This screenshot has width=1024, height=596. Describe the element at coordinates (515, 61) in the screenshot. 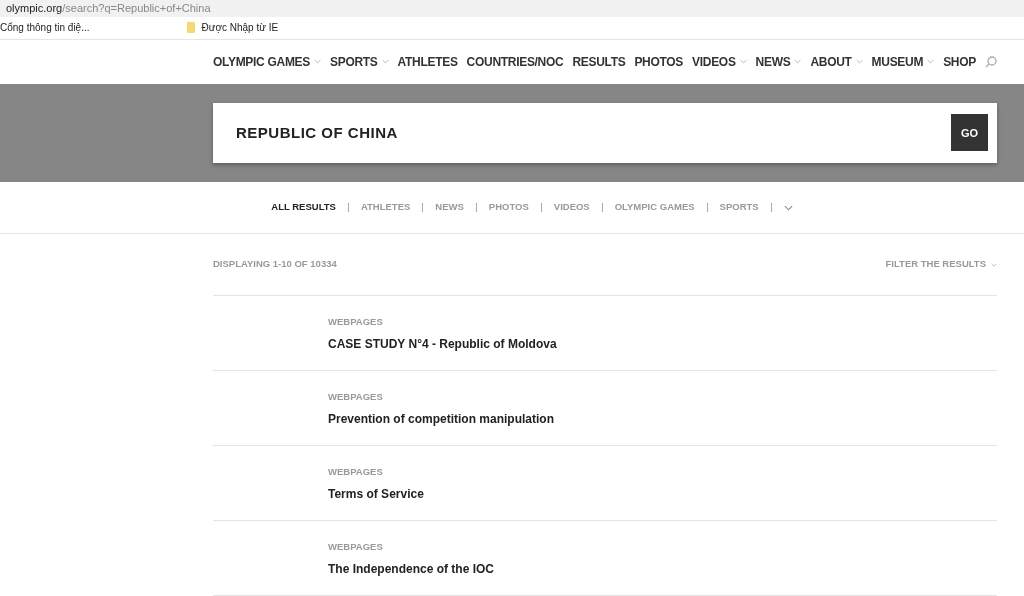

I see `nav-link: COUNTRIES/NOC` at that location.